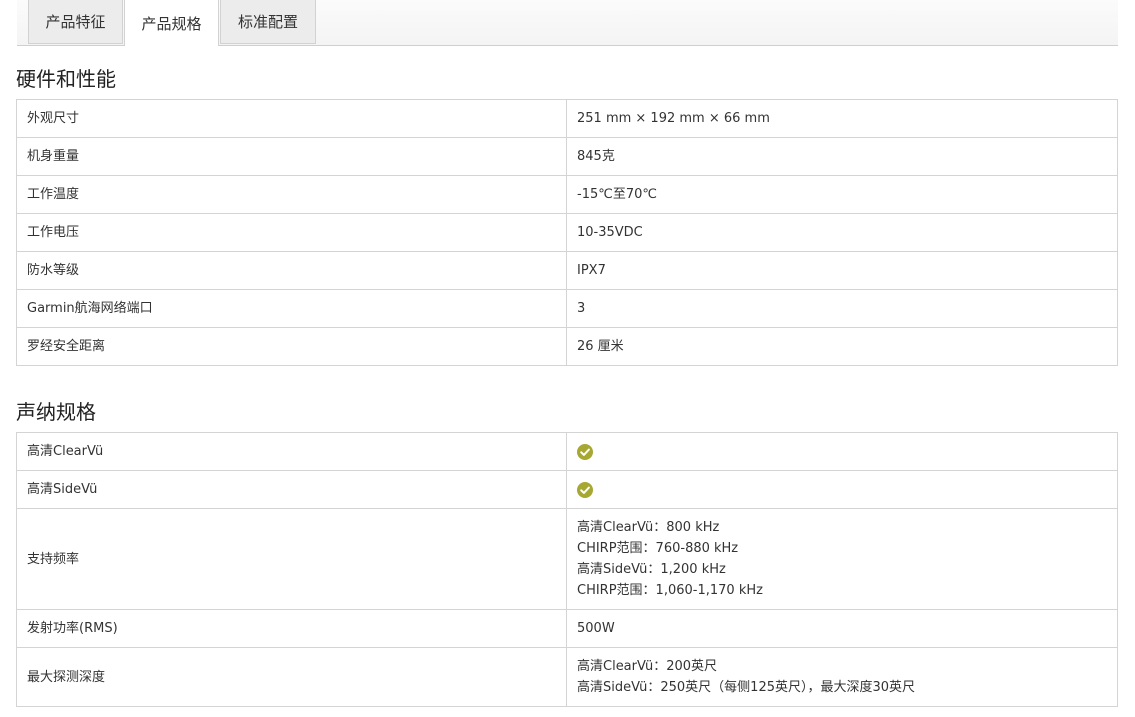 The image size is (1135, 717). What do you see at coordinates (842, 346) in the screenshot?
I see `spec-value: 26 厘米` at bounding box center [842, 346].